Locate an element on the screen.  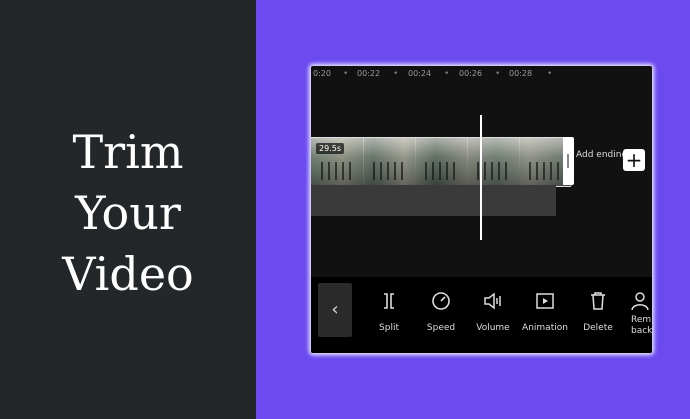
add-ending-button: + is located at coordinates (634, 160).